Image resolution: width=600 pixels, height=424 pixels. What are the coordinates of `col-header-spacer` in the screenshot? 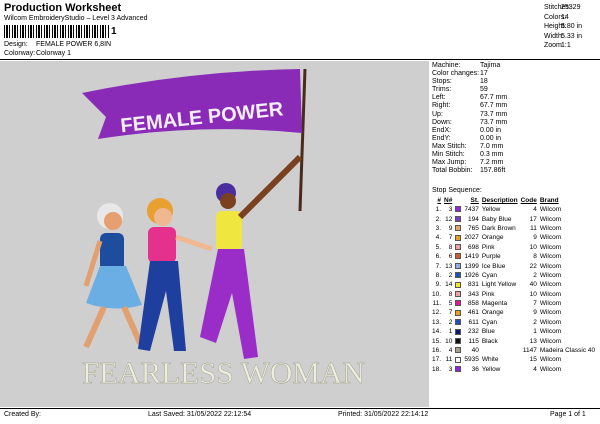 It's located at (459, 200).